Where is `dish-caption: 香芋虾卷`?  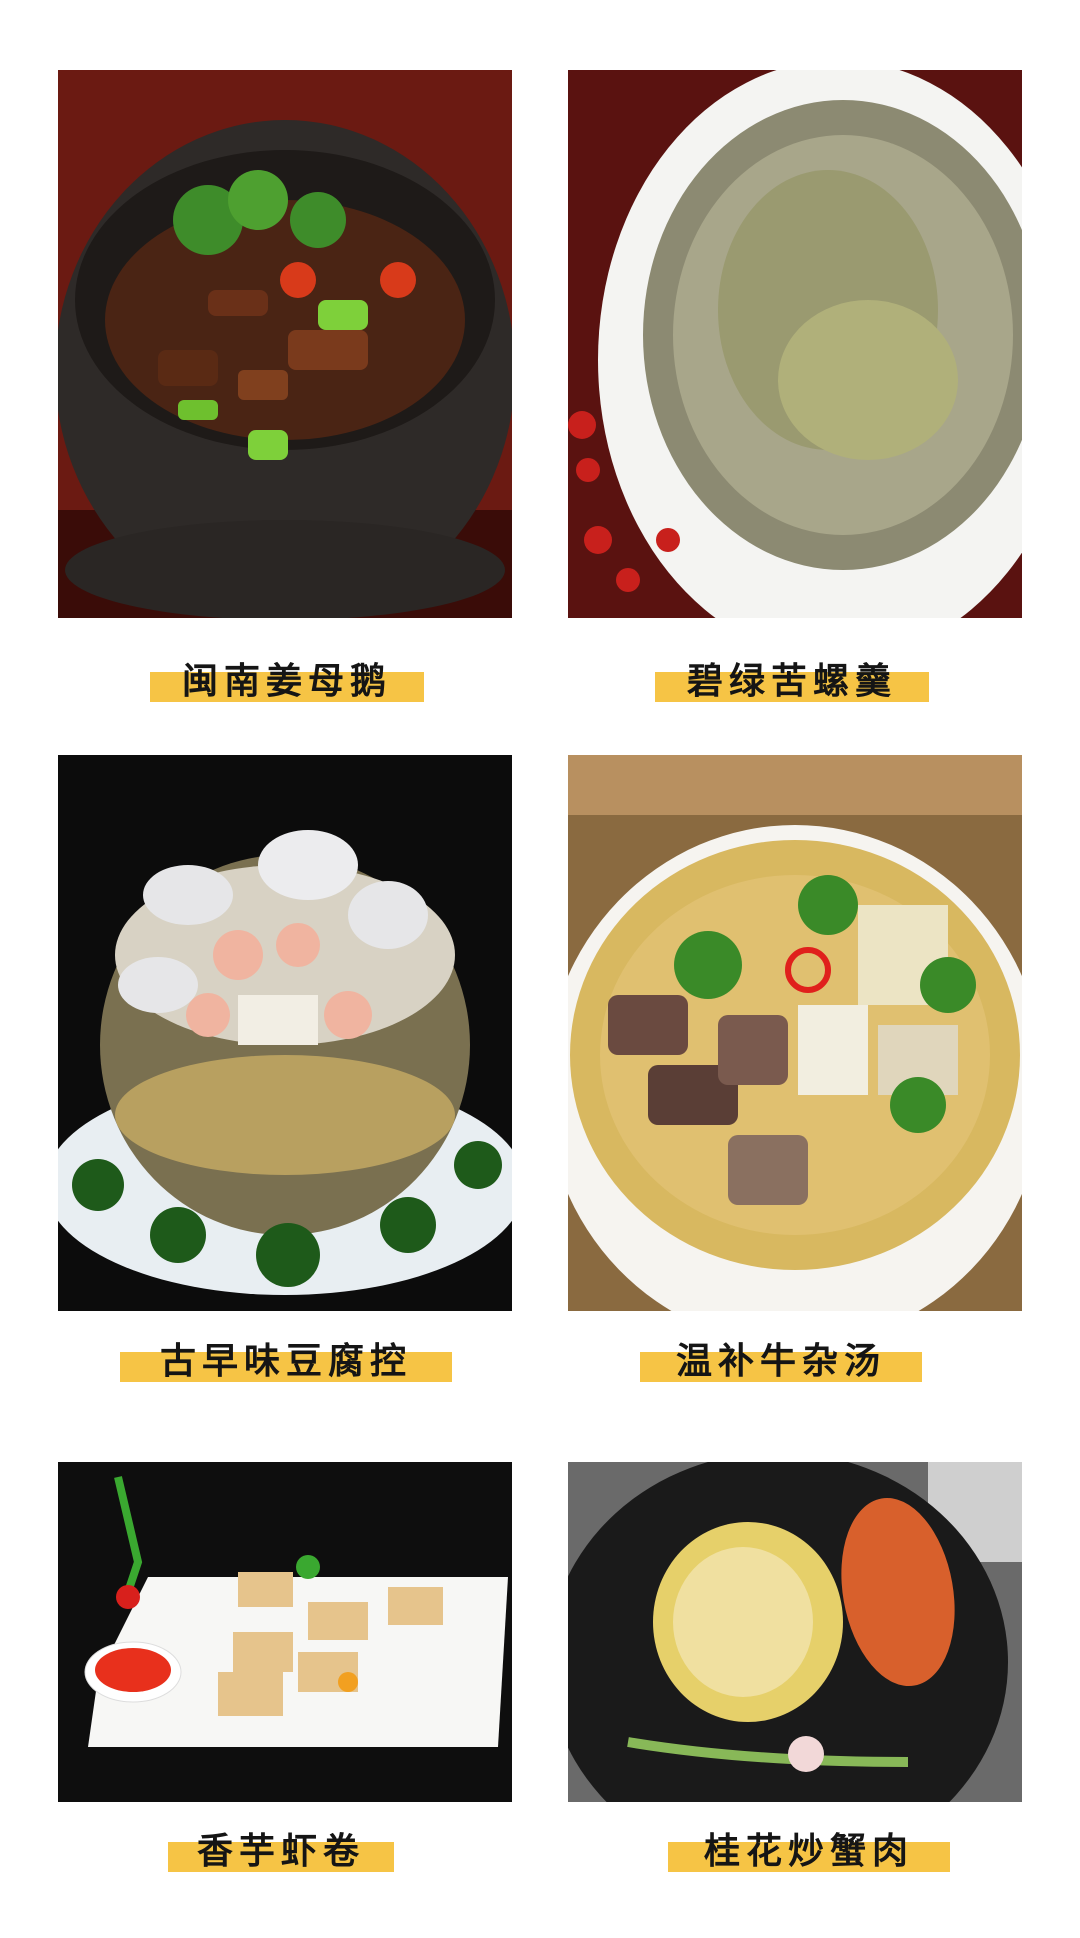
dish-caption: 香芋虾卷 is located at coordinates (281, 1848).